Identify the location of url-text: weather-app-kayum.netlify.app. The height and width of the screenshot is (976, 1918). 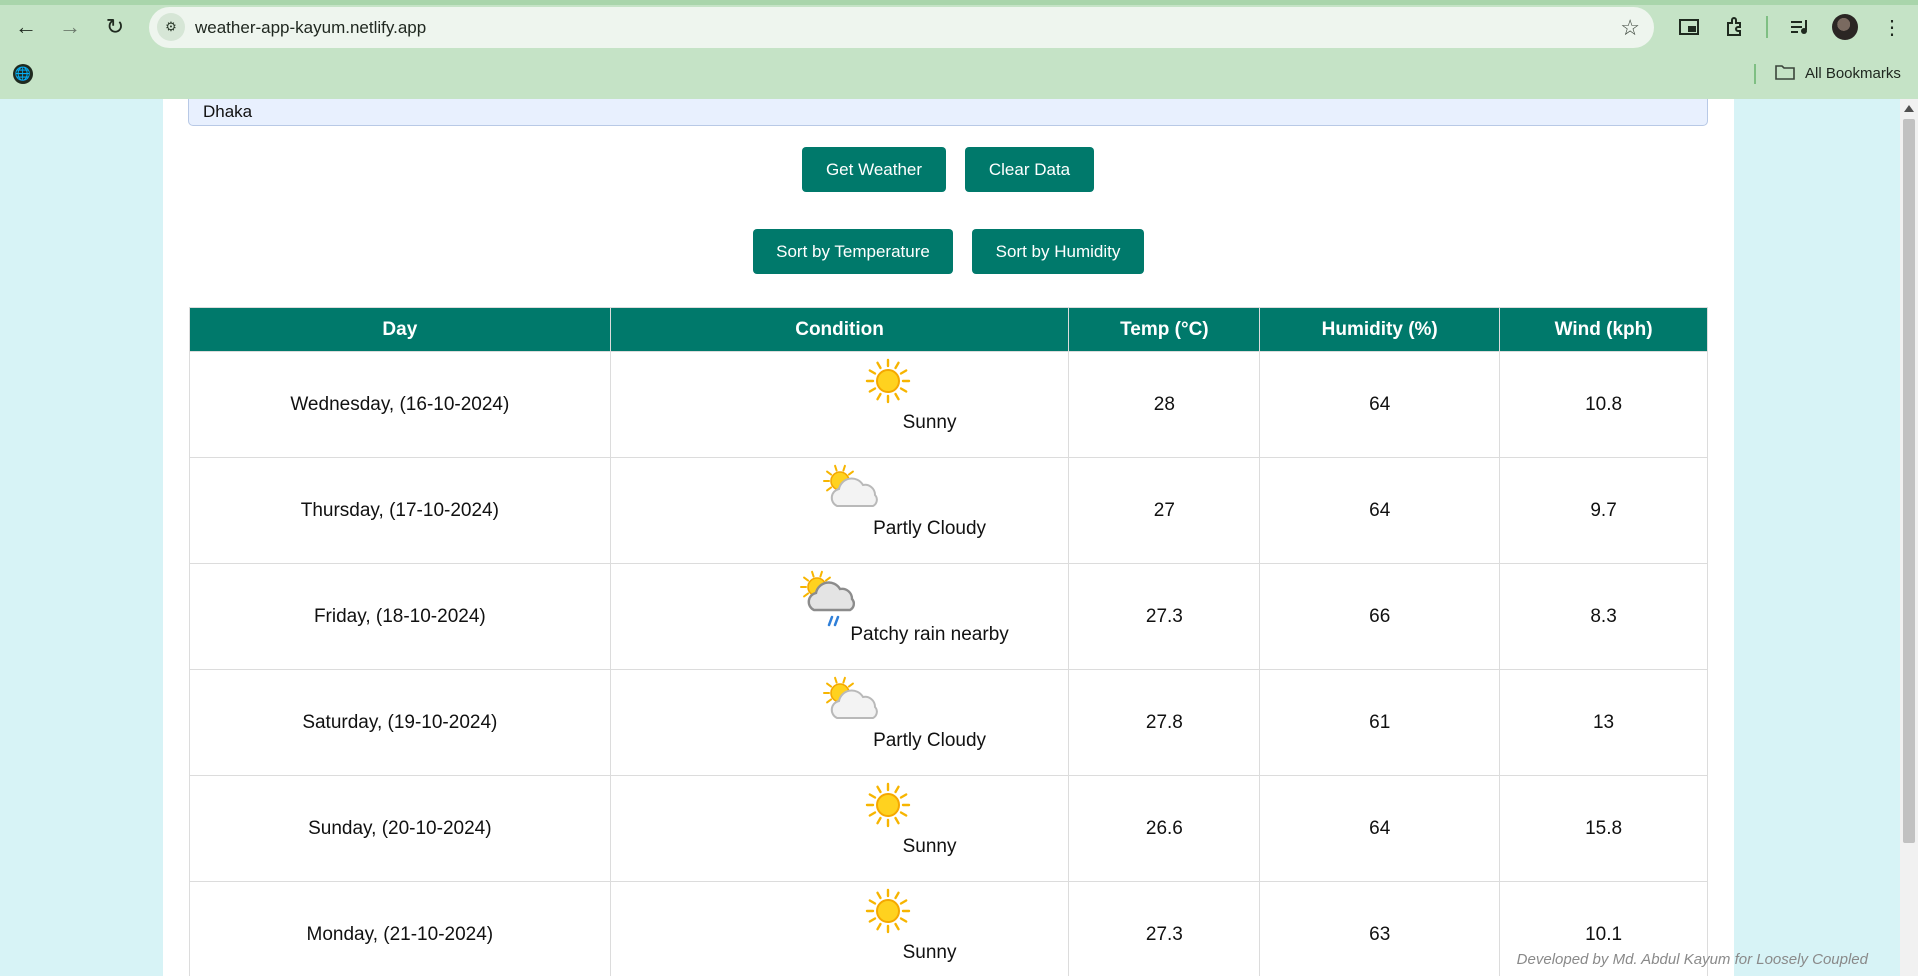
(310, 28).